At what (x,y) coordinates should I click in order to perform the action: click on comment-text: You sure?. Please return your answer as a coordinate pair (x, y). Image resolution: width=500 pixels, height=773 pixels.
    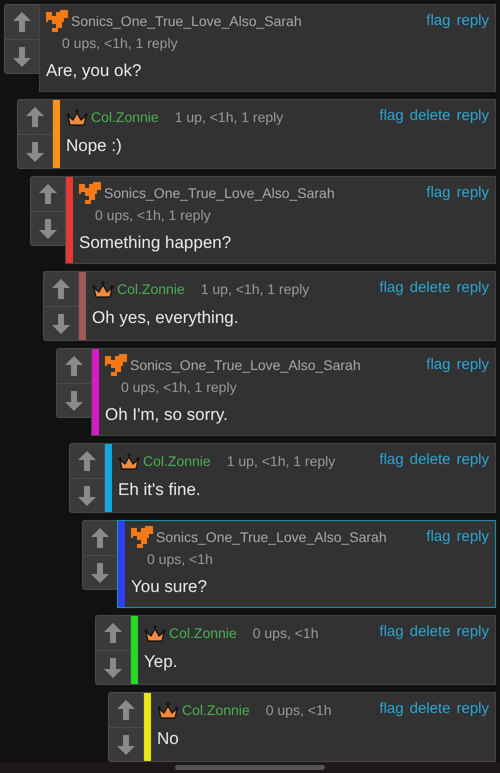
    Looking at the image, I should click on (169, 587).